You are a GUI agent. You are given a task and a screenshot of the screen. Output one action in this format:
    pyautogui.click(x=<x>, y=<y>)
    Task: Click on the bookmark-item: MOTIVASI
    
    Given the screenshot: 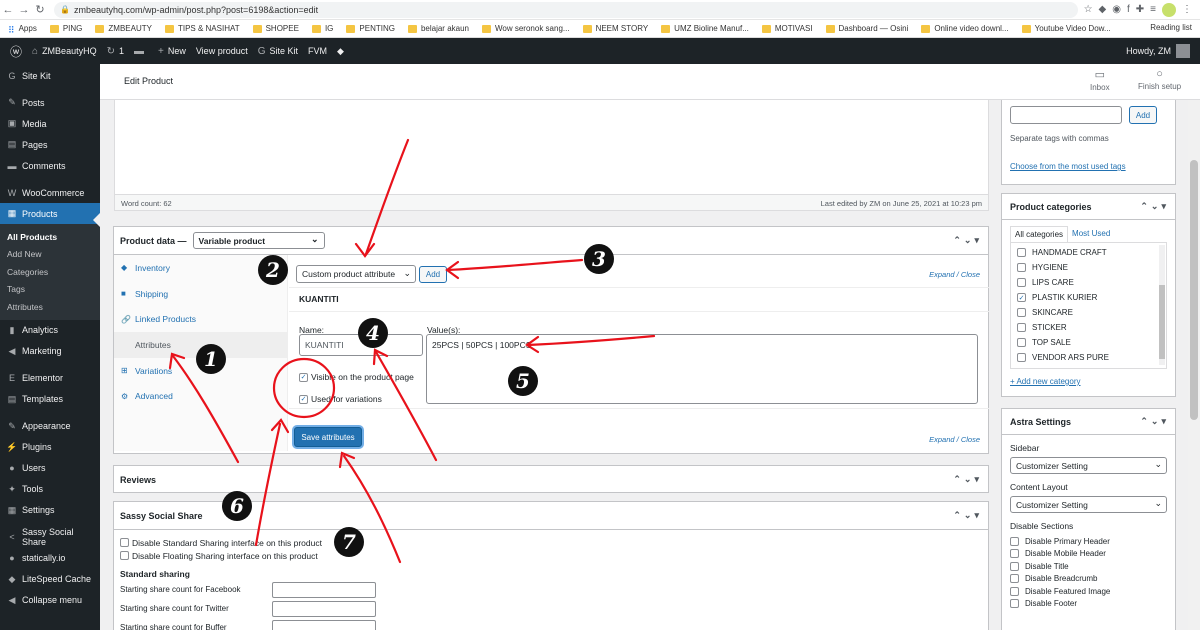 What is the action you would take?
    pyautogui.click(x=787, y=28)
    